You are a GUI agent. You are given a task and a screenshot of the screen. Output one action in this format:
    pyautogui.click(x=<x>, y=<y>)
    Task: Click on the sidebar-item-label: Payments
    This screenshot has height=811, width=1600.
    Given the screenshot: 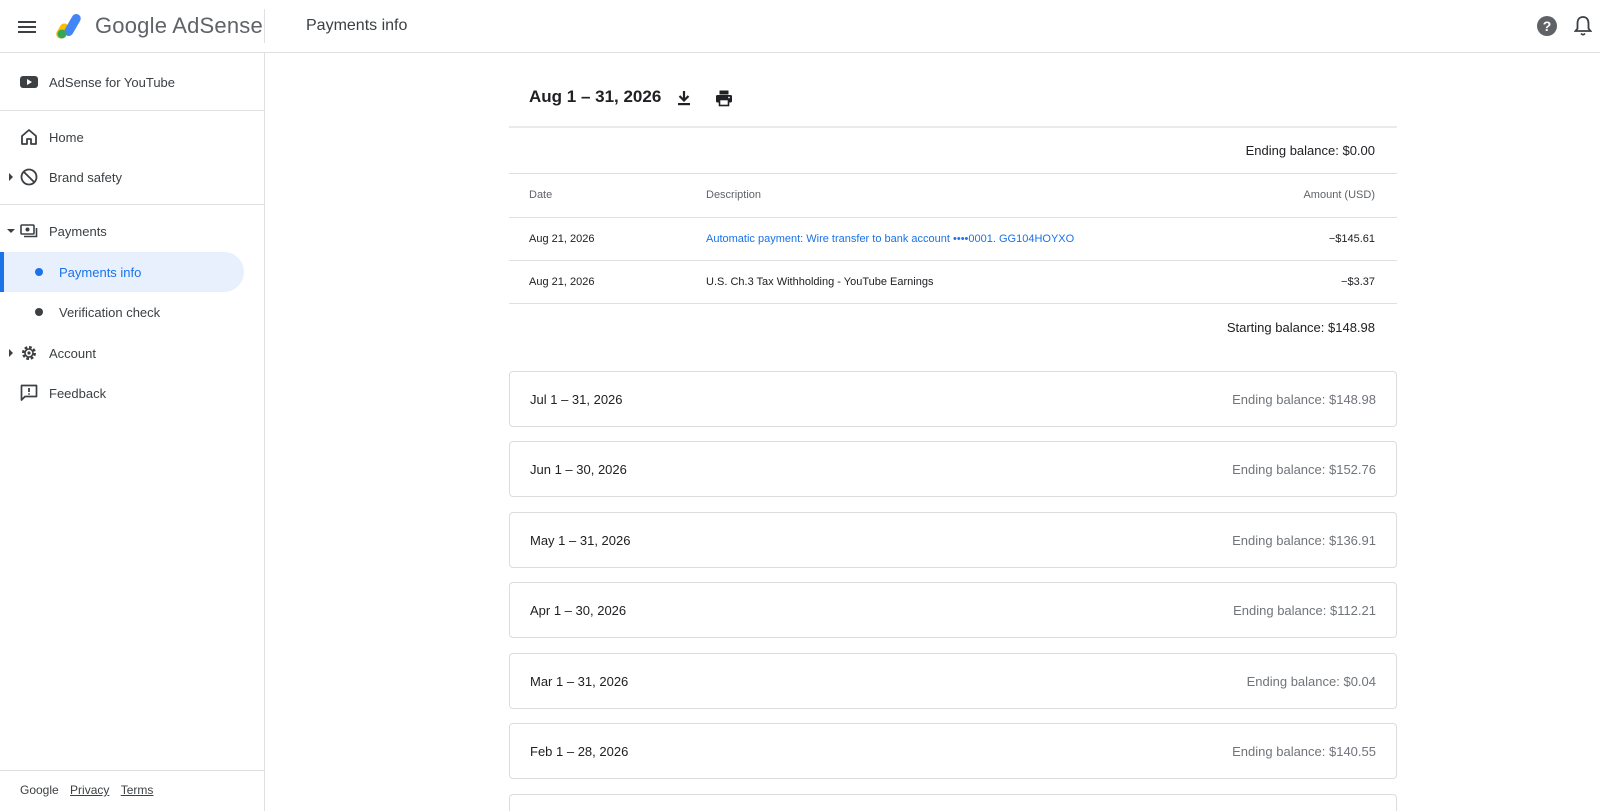 What is the action you would take?
    pyautogui.click(x=78, y=231)
    